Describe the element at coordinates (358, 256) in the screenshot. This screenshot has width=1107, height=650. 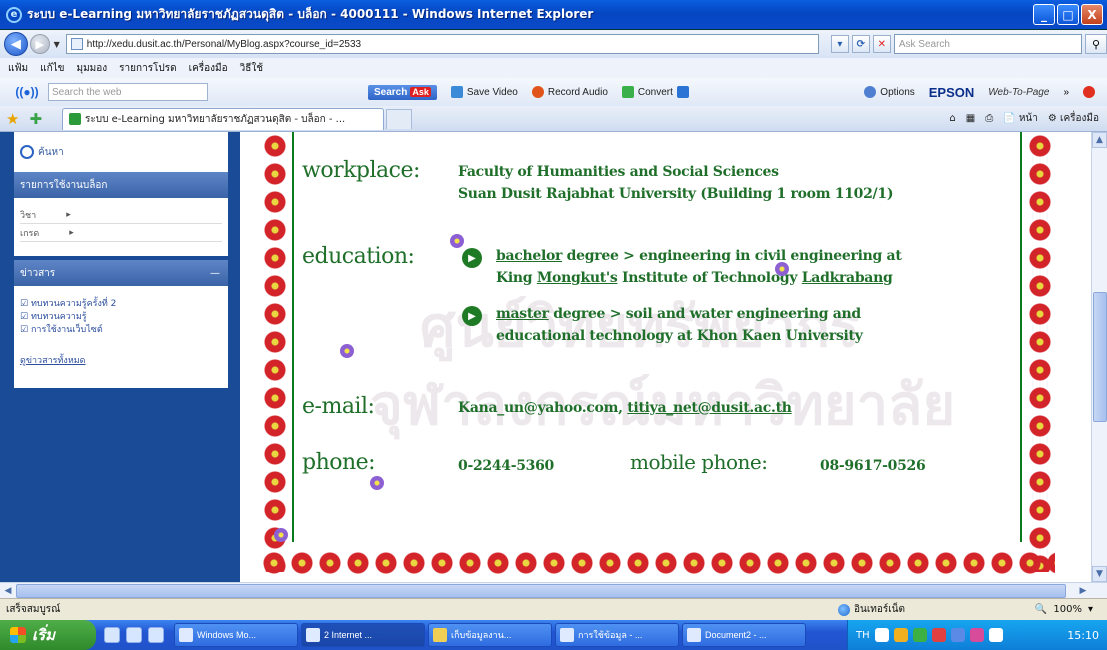
I see `education-label: education:` at that location.